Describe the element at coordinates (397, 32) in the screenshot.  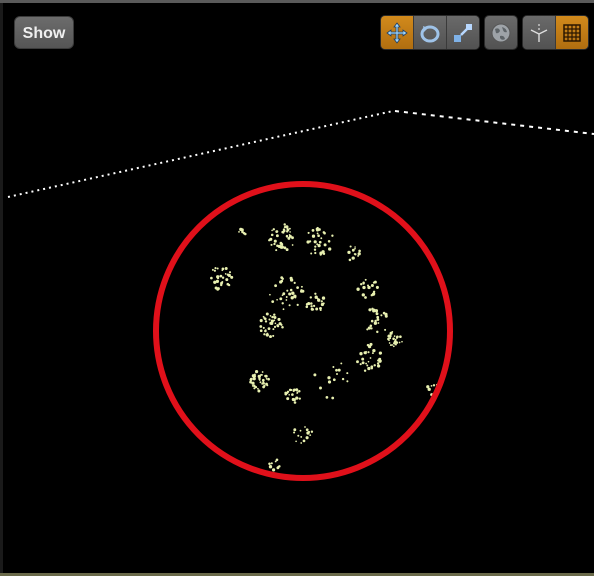
I see `translate-button` at that location.